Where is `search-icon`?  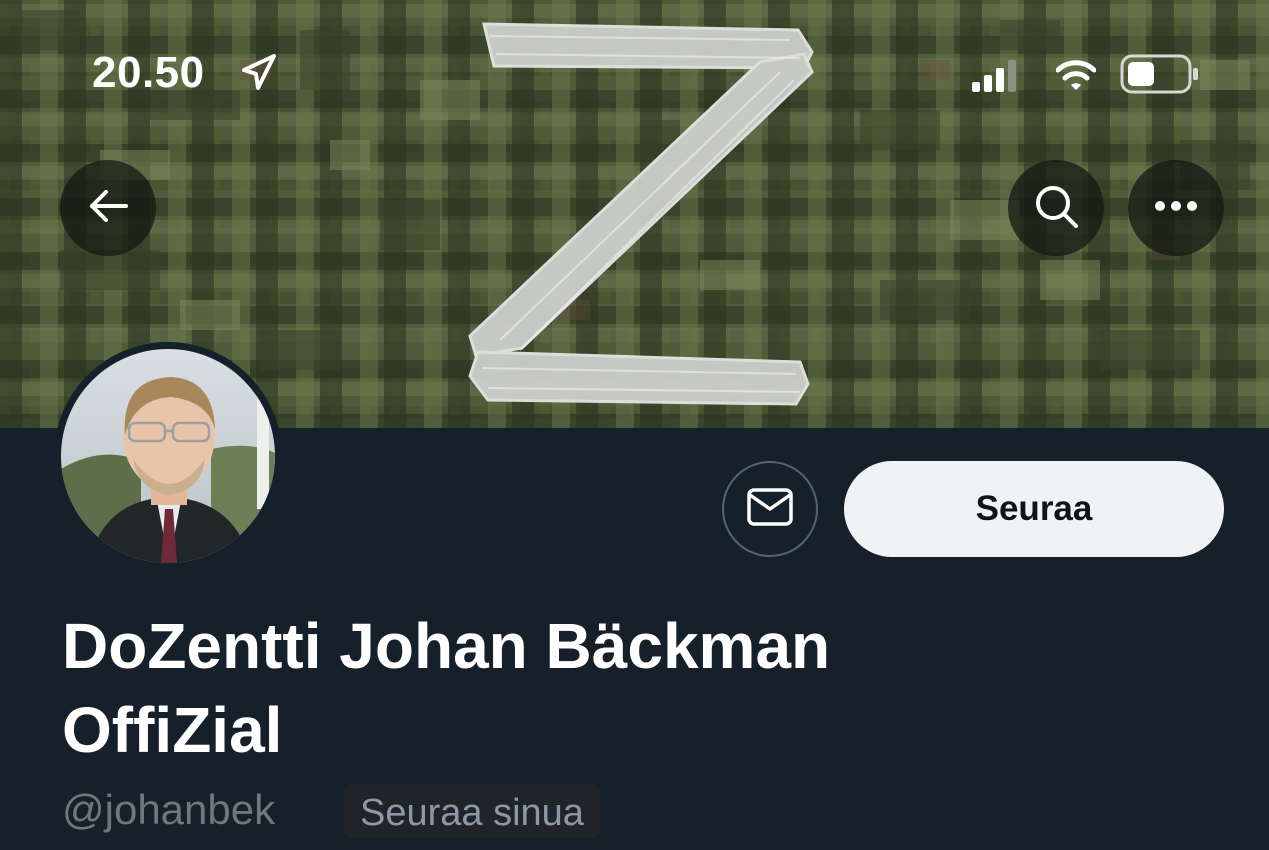
search-icon is located at coordinates (1056, 208).